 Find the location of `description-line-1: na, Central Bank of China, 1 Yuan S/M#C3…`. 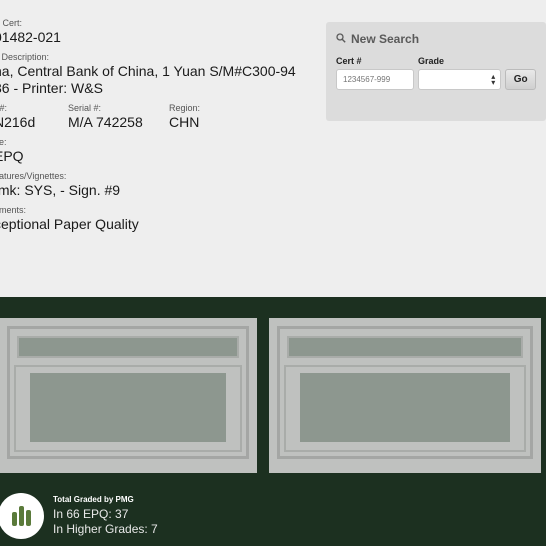

description-line-1: na, Central Bank of China, 1 Yuan S/M#C3… is located at coordinates (148, 71).